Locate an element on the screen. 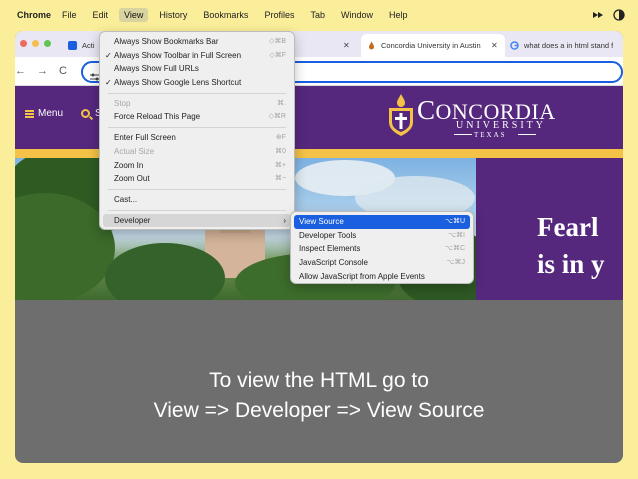 This screenshot has height=479, width=638. hero-headline: Fearl is in y is located at coordinates (571, 246).